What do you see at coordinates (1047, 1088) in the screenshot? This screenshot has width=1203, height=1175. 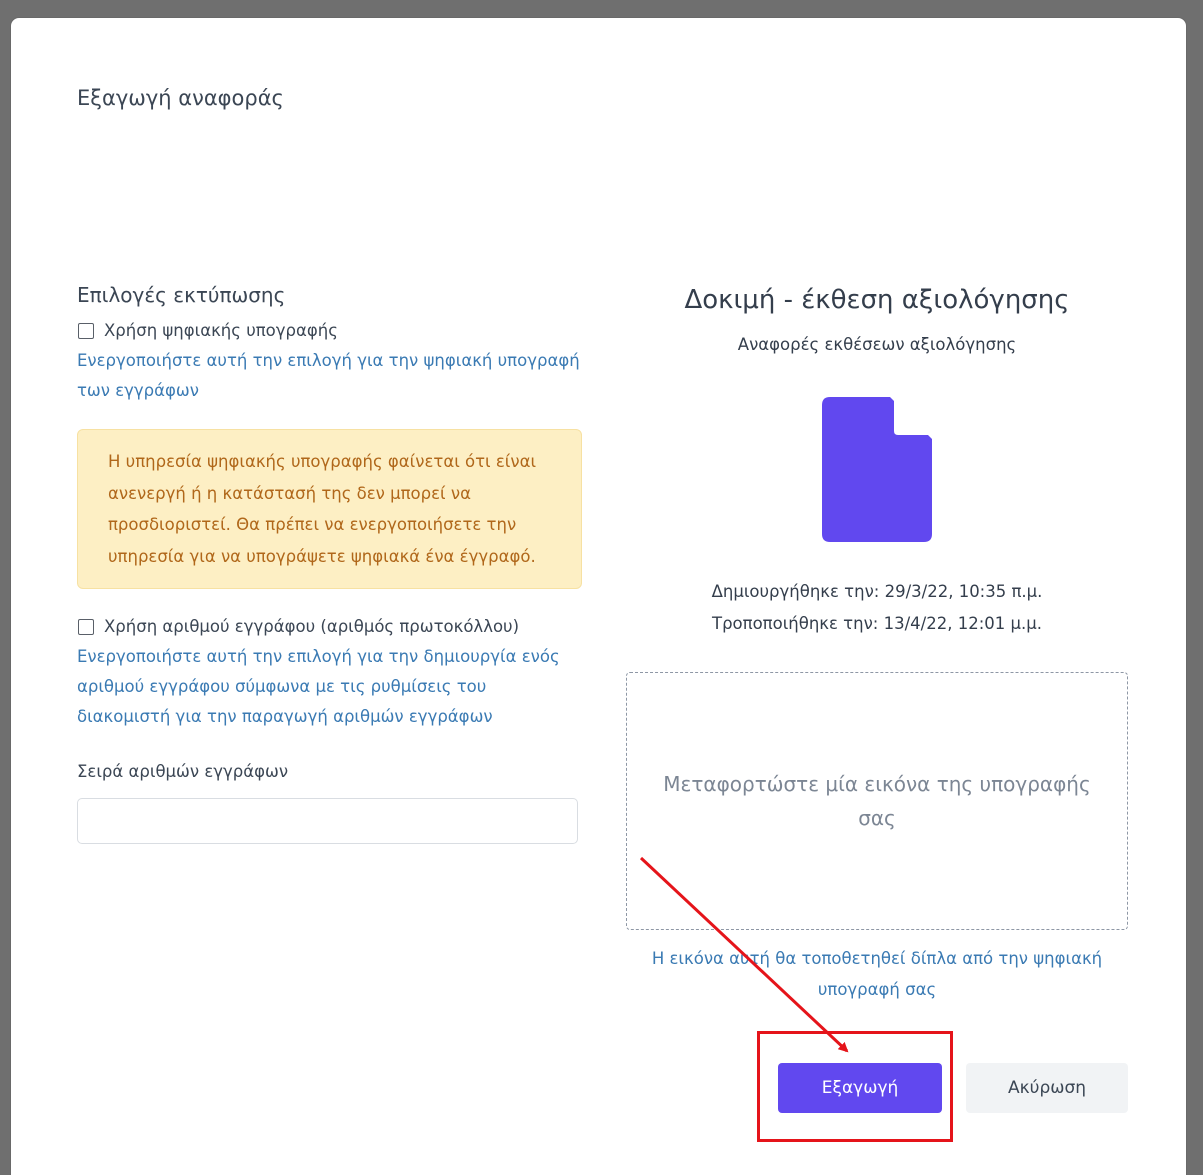 I see `cancel-button: Ακύρωση` at bounding box center [1047, 1088].